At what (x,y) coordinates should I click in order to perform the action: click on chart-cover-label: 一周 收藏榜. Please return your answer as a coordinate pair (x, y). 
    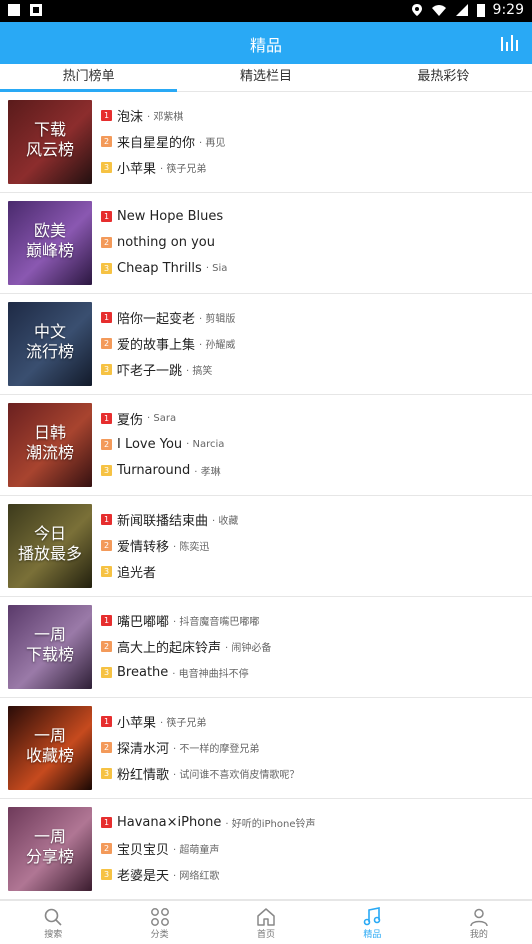
    Looking at the image, I should click on (49, 745).